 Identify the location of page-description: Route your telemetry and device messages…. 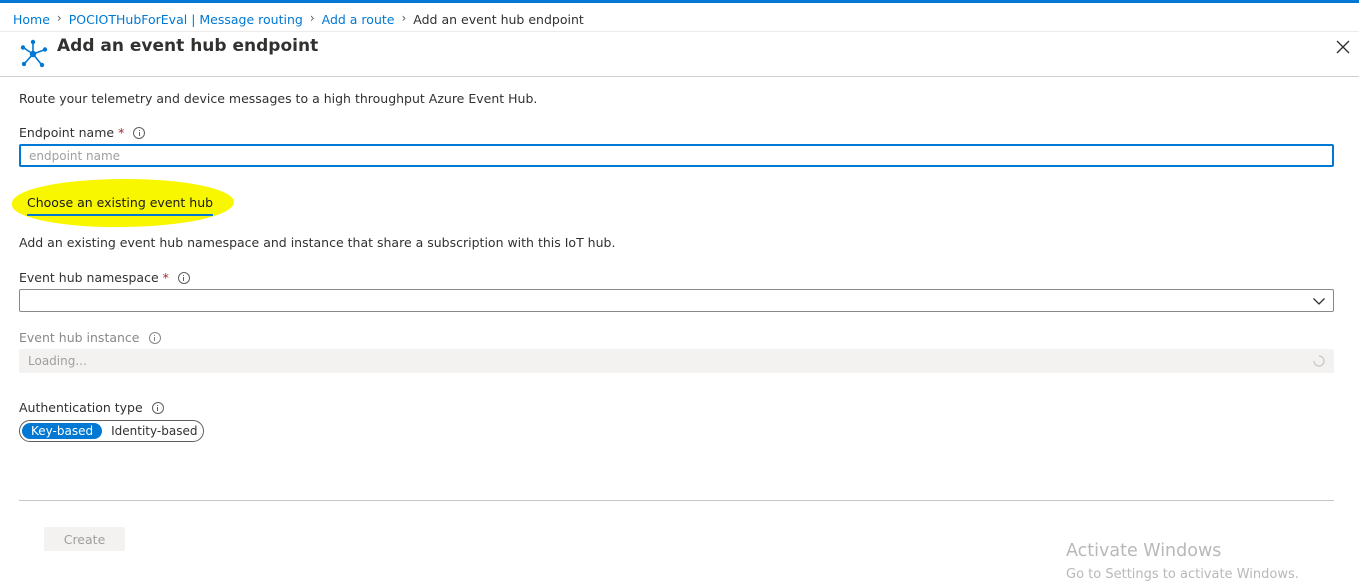
(278, 98).